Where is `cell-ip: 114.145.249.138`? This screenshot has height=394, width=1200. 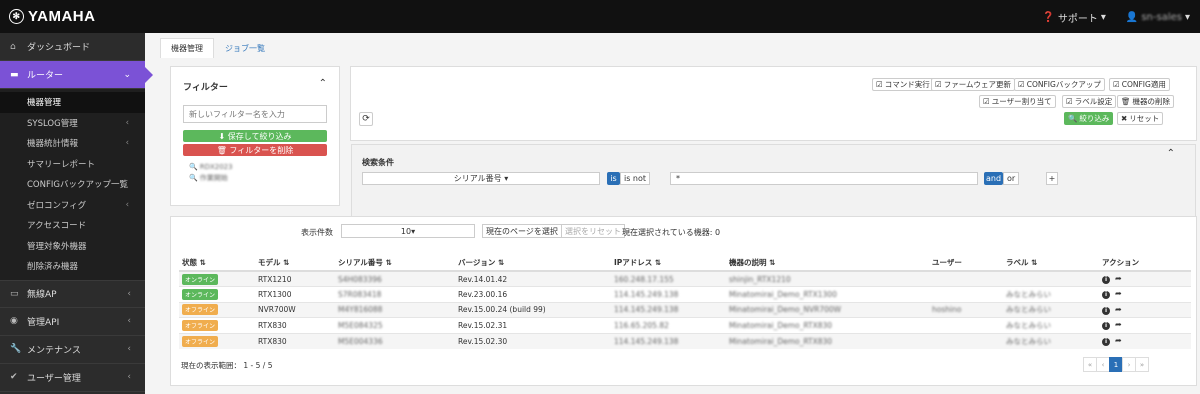 cell-ip: 114.145.249.138 is located at coordinates (646, 310).